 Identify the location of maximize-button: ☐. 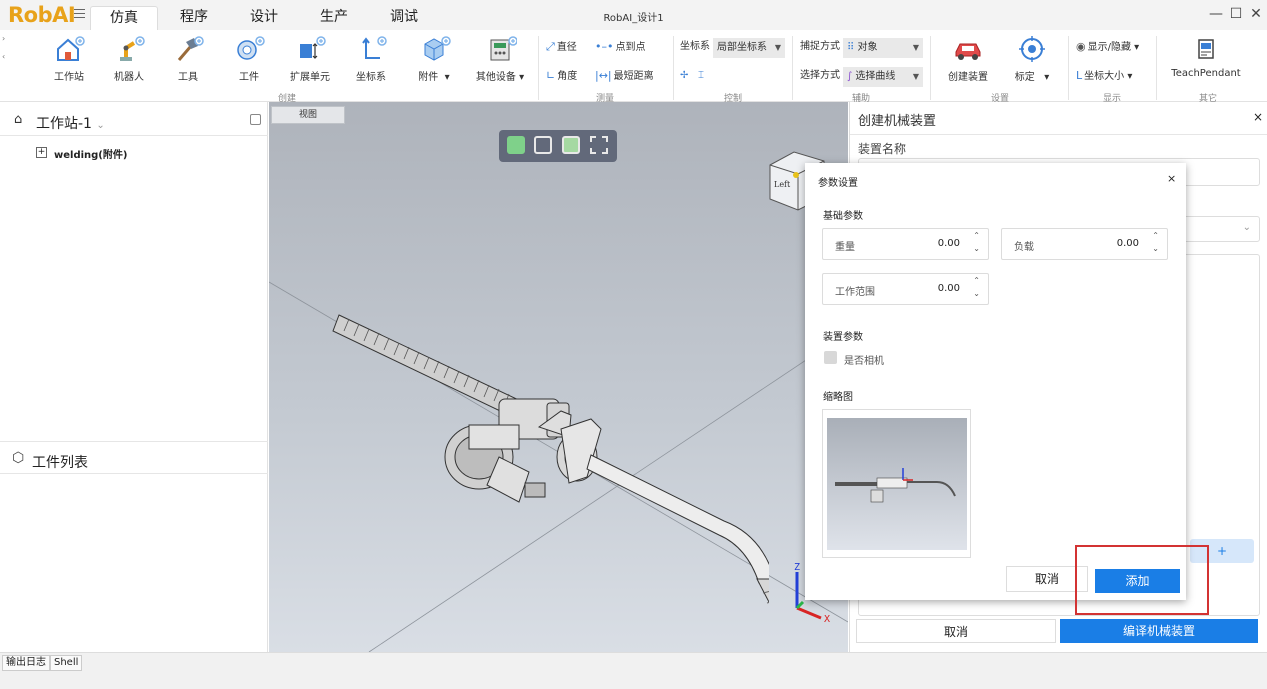
(1236, 14).